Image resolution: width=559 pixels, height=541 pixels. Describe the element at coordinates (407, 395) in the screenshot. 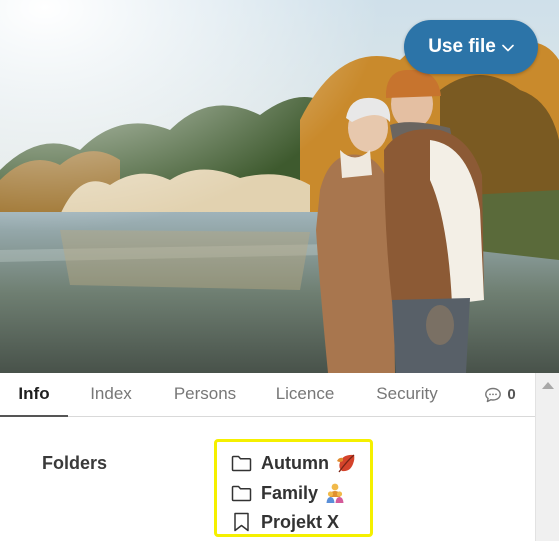

I see `tab-security: Security` at that location.